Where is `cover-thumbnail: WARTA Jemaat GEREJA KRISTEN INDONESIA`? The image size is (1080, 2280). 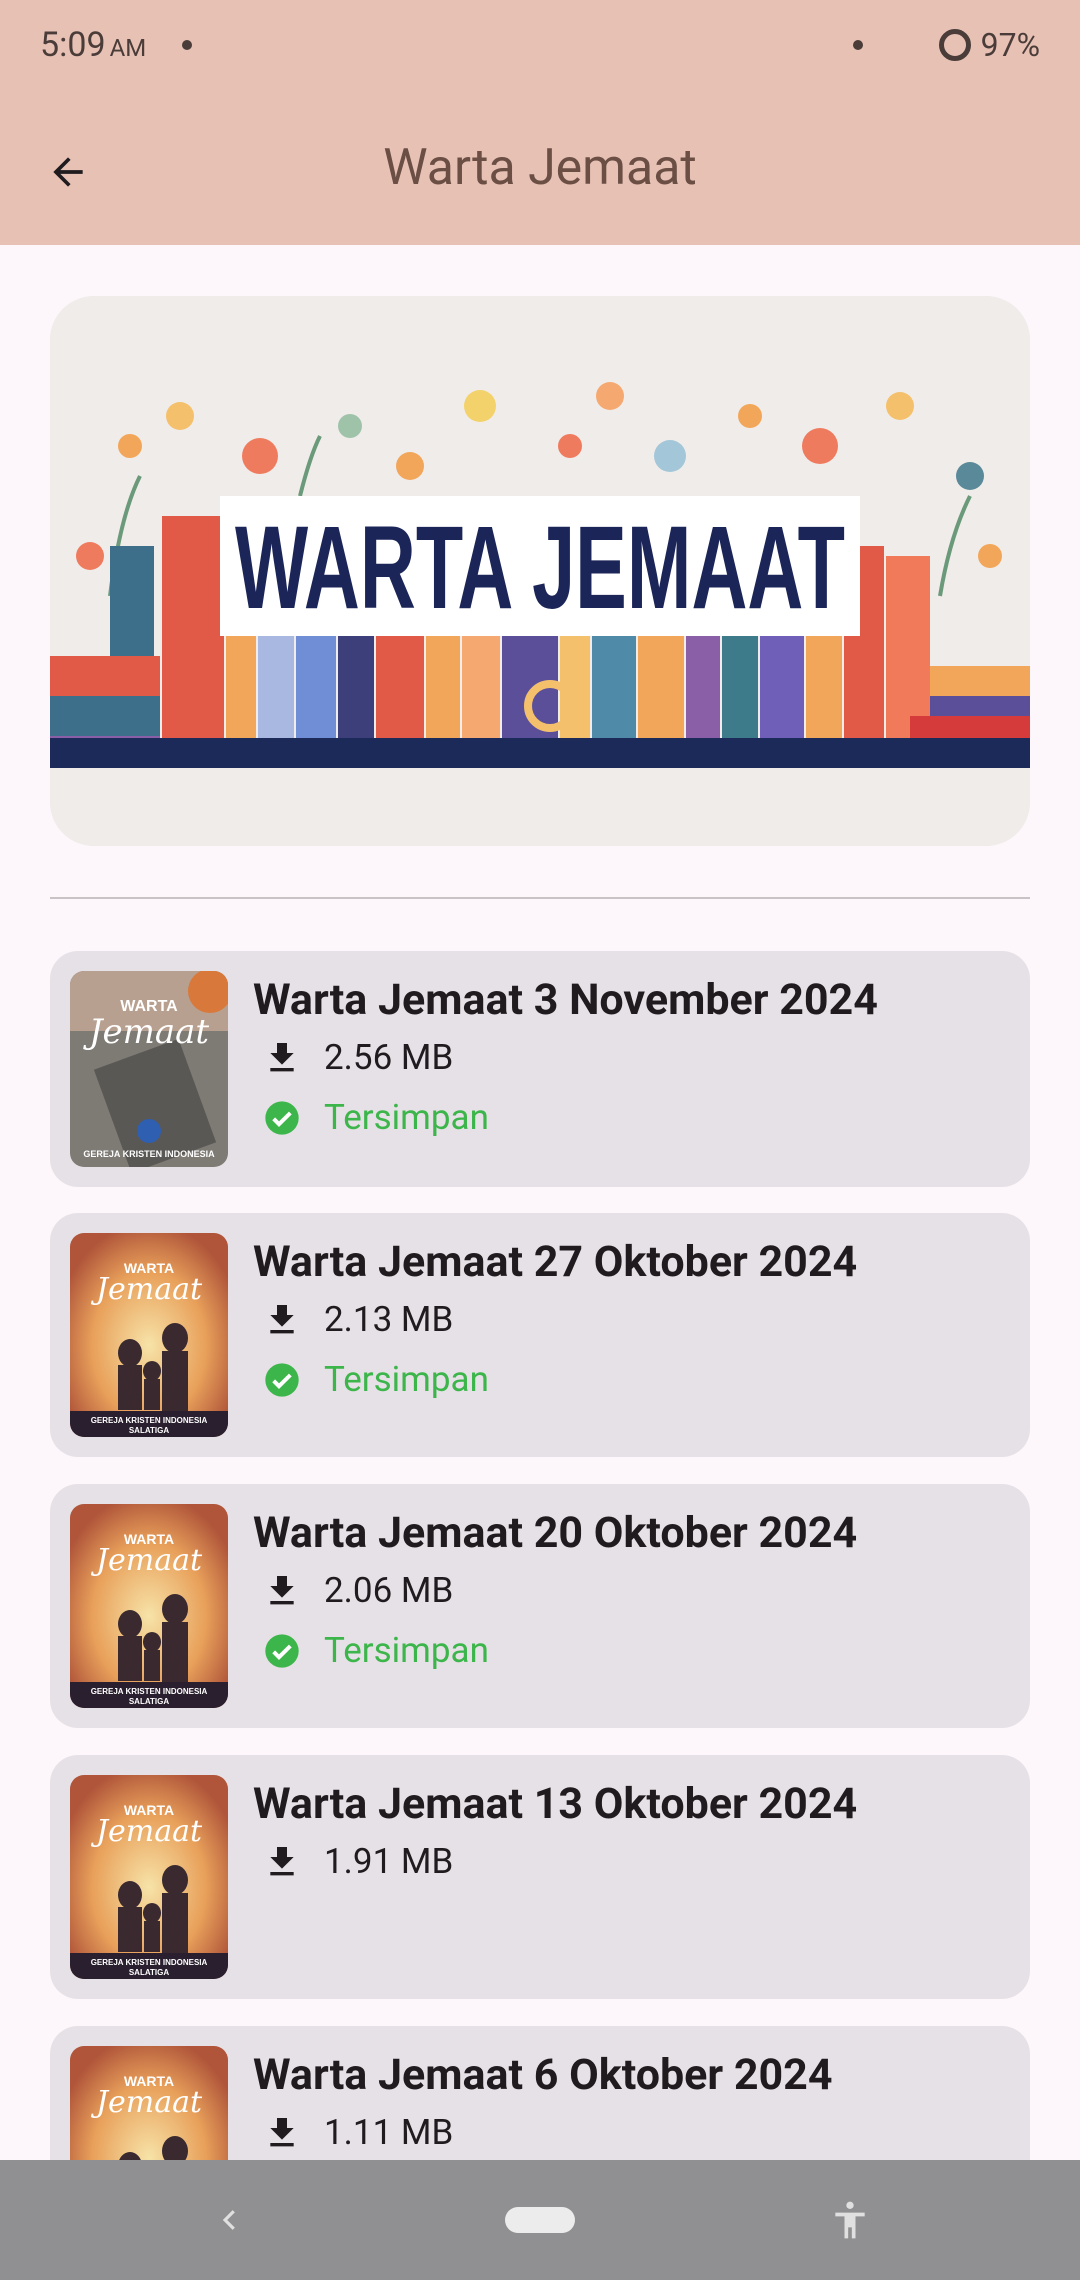 cover-thumbnail: WARTA Jemaat GEREJA KRISTEN INDONESIA is located at coordinates (149, 1069).